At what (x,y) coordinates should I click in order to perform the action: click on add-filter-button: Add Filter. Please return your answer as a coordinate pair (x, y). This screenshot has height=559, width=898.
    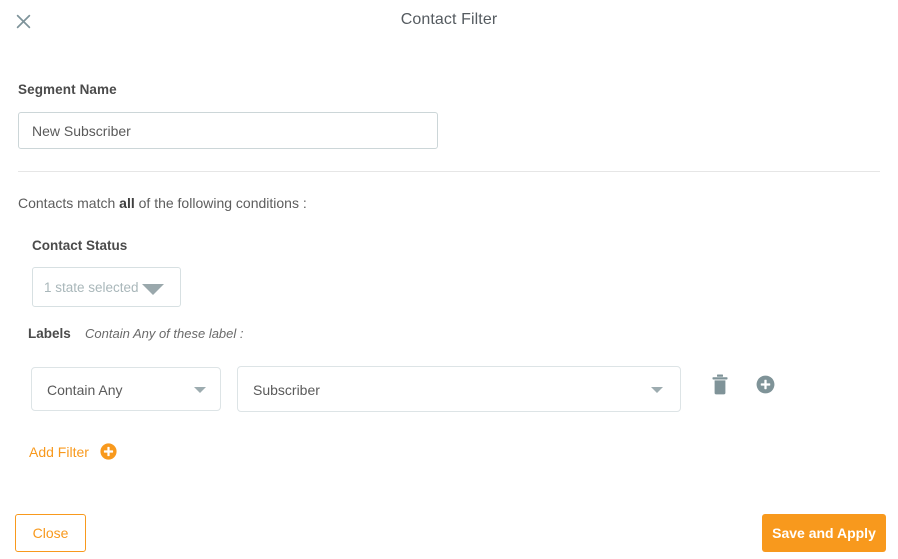
    Looking at the image, I should click on (73, 451).